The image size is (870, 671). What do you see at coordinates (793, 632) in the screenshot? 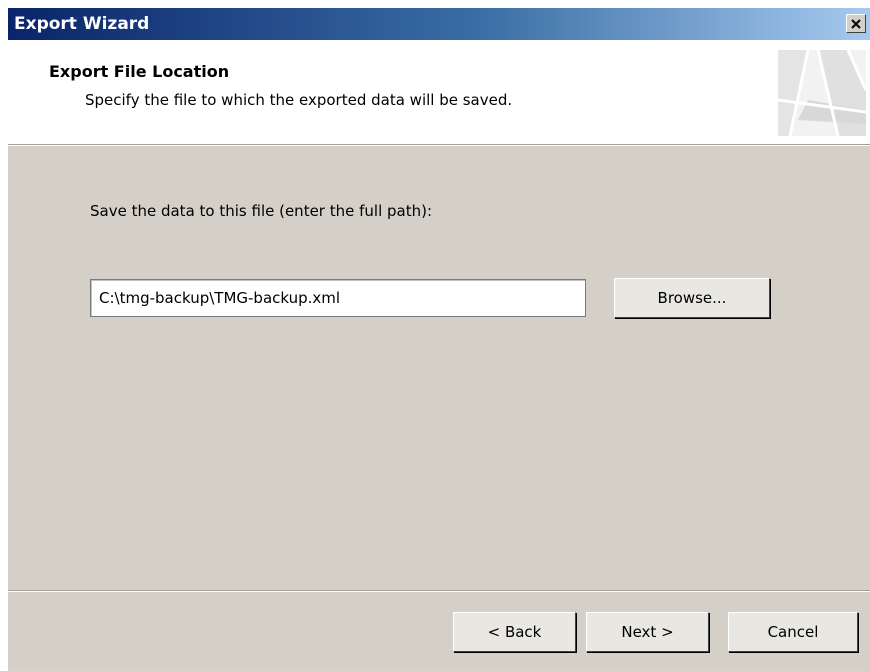
I see `cancel-button: Cancel` at bounding box center [793, 632].